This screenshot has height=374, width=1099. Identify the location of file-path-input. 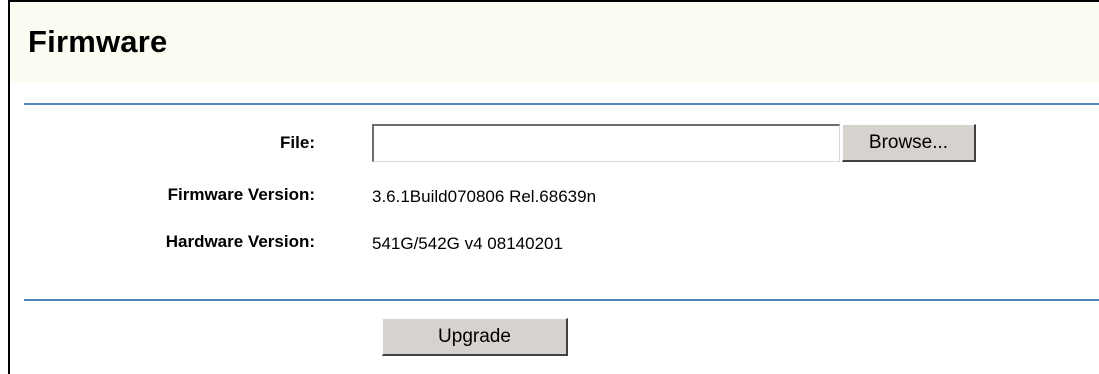
(606, 143).